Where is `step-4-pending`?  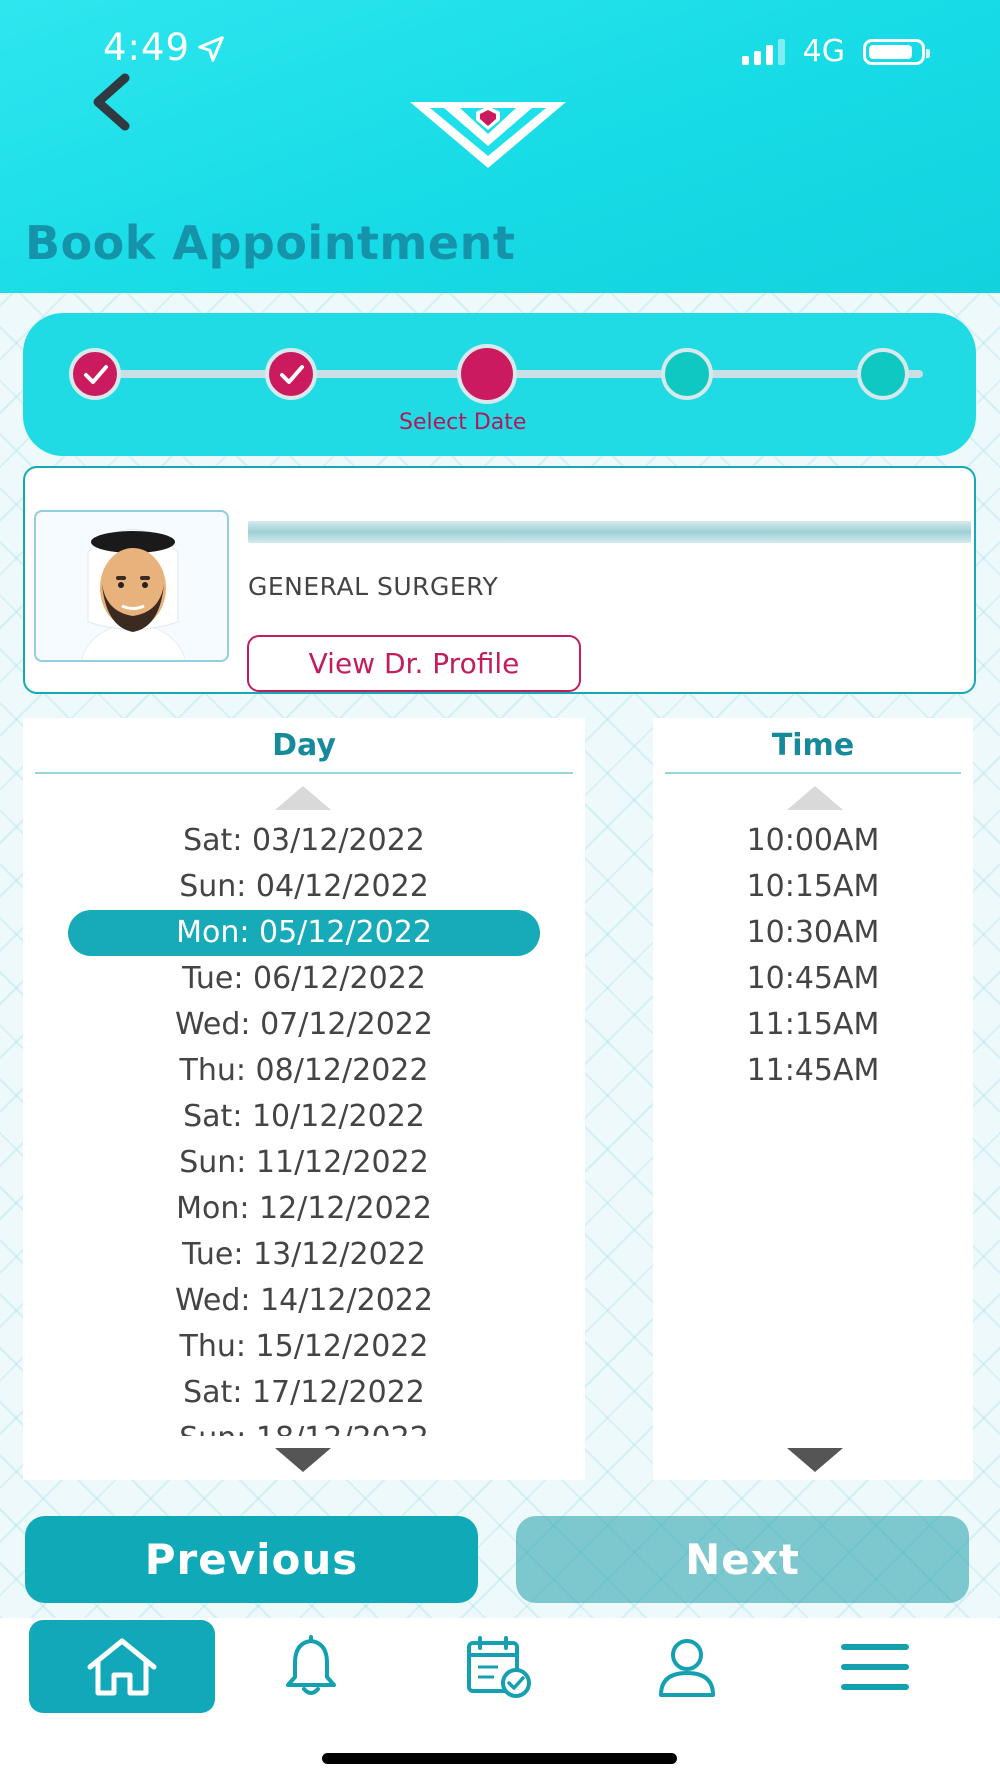
step-4-pending is located at coordinates (687, 374).